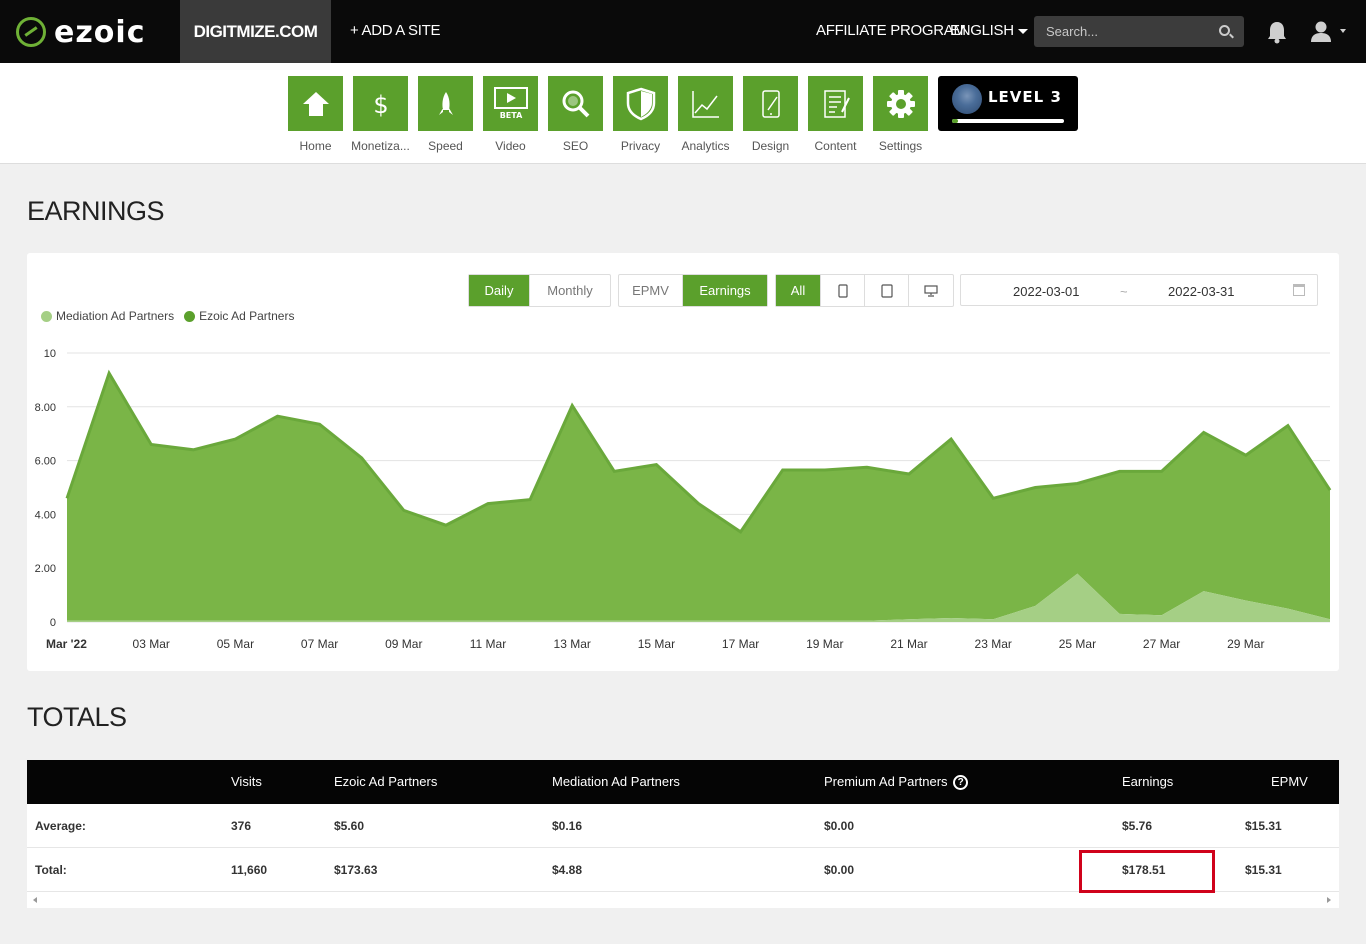 The width and height of the screenshot is (1366, 944). I want to click on cell-visits: 376, so click(241, 826).